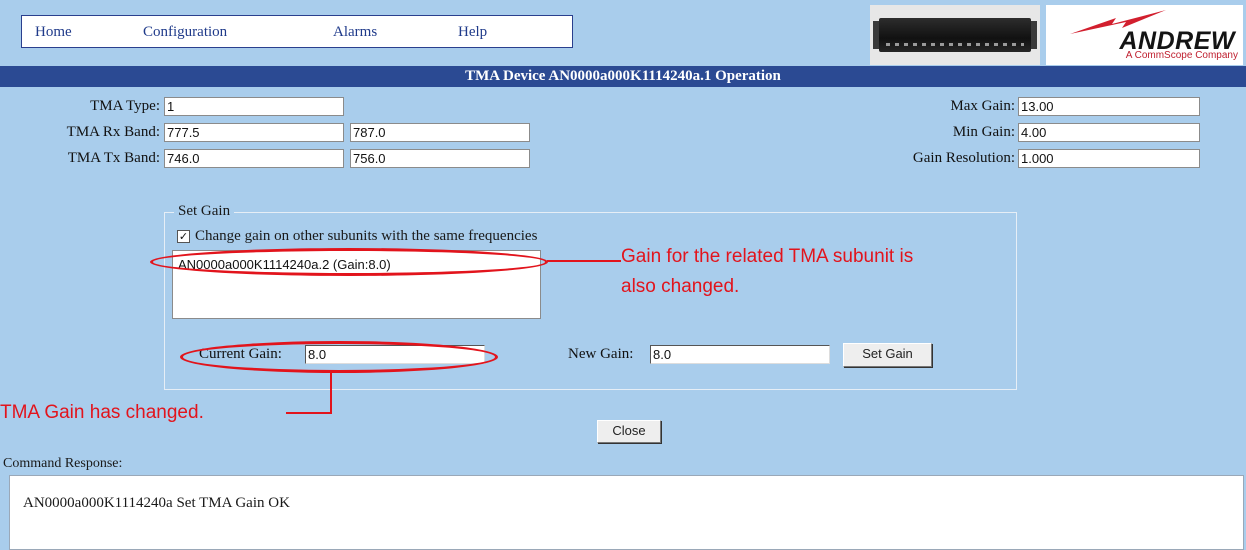 This screenshot has width=1246, height=550. I want to click on command-response-label: Command Response:, so click(63, 463).